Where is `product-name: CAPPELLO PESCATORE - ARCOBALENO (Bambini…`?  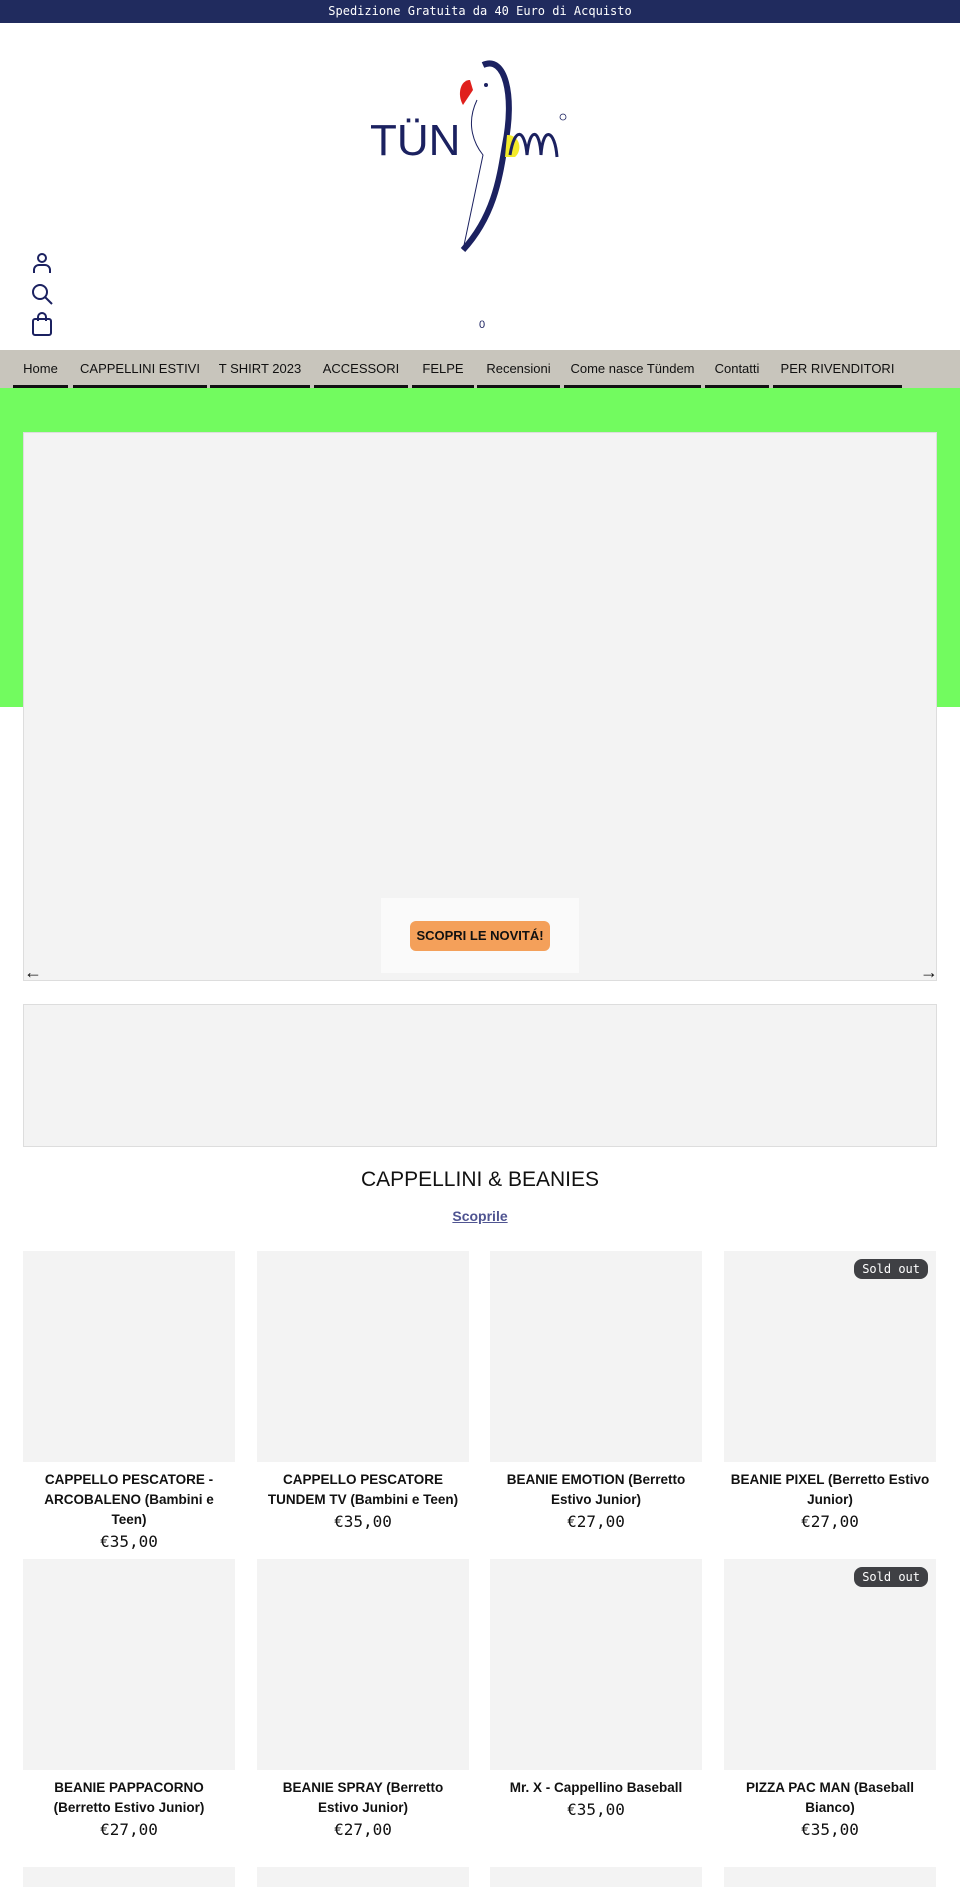 product-name: CAPPELLO PESCATORE - ARCOBALENO (Bambini… is located at coordinates (129, 1500).